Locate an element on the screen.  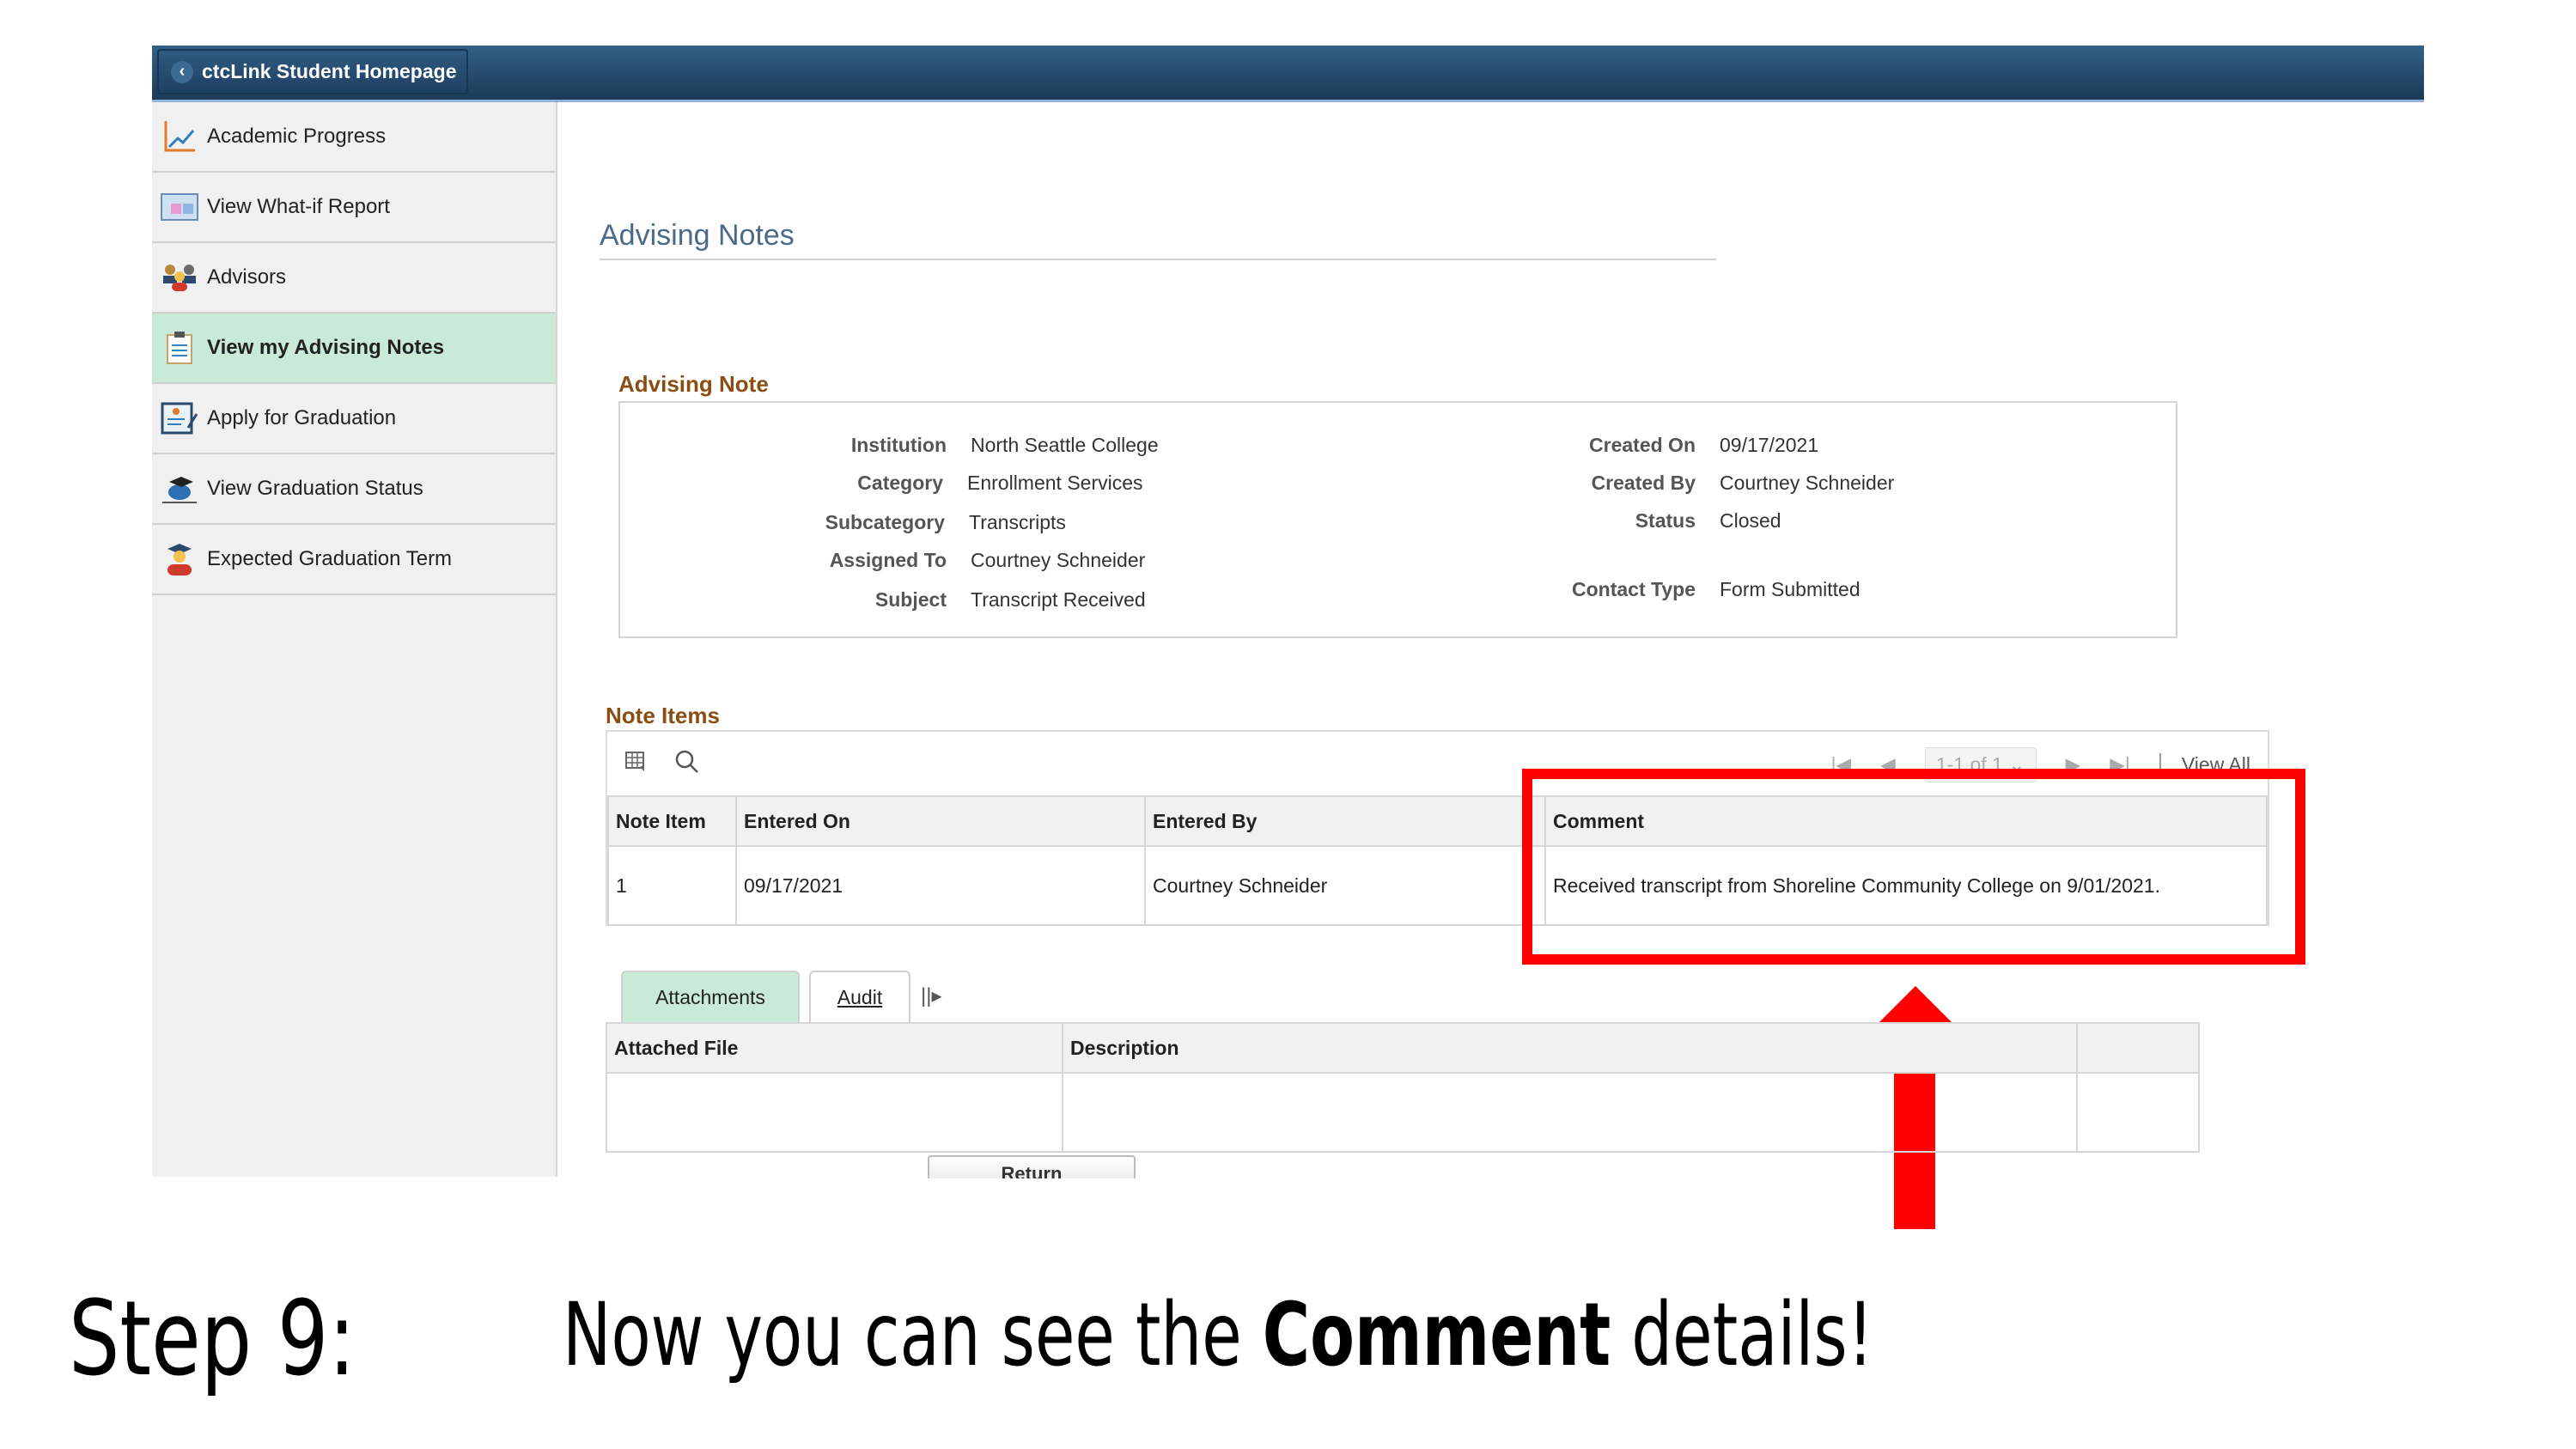
tab-label: Audit is located at coordinates (860, 996).